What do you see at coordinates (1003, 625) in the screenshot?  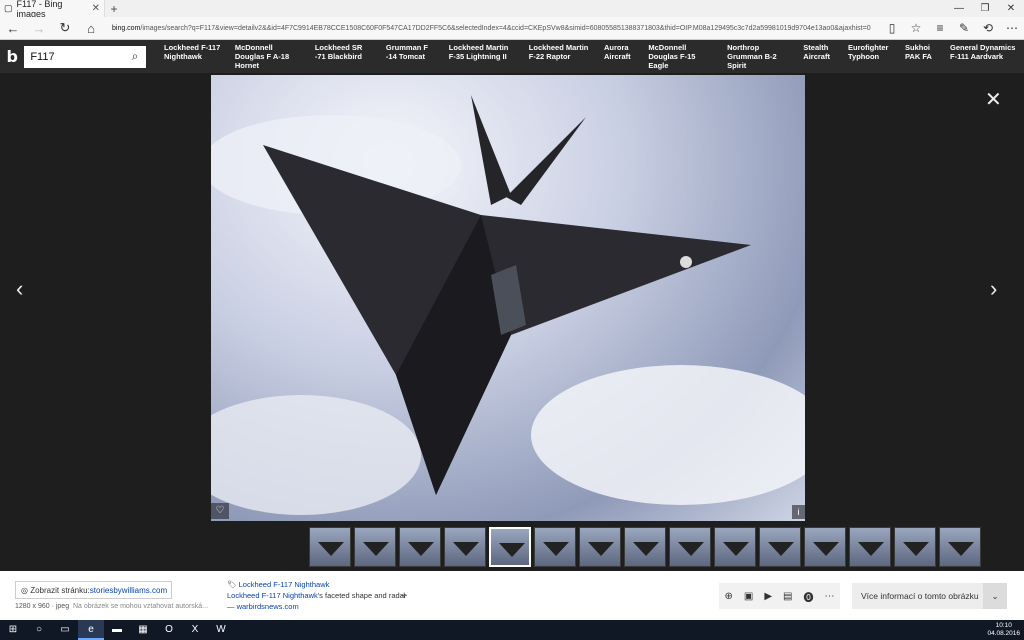 I see `clock-time: 10:10` at bounding box center [1003, 625].